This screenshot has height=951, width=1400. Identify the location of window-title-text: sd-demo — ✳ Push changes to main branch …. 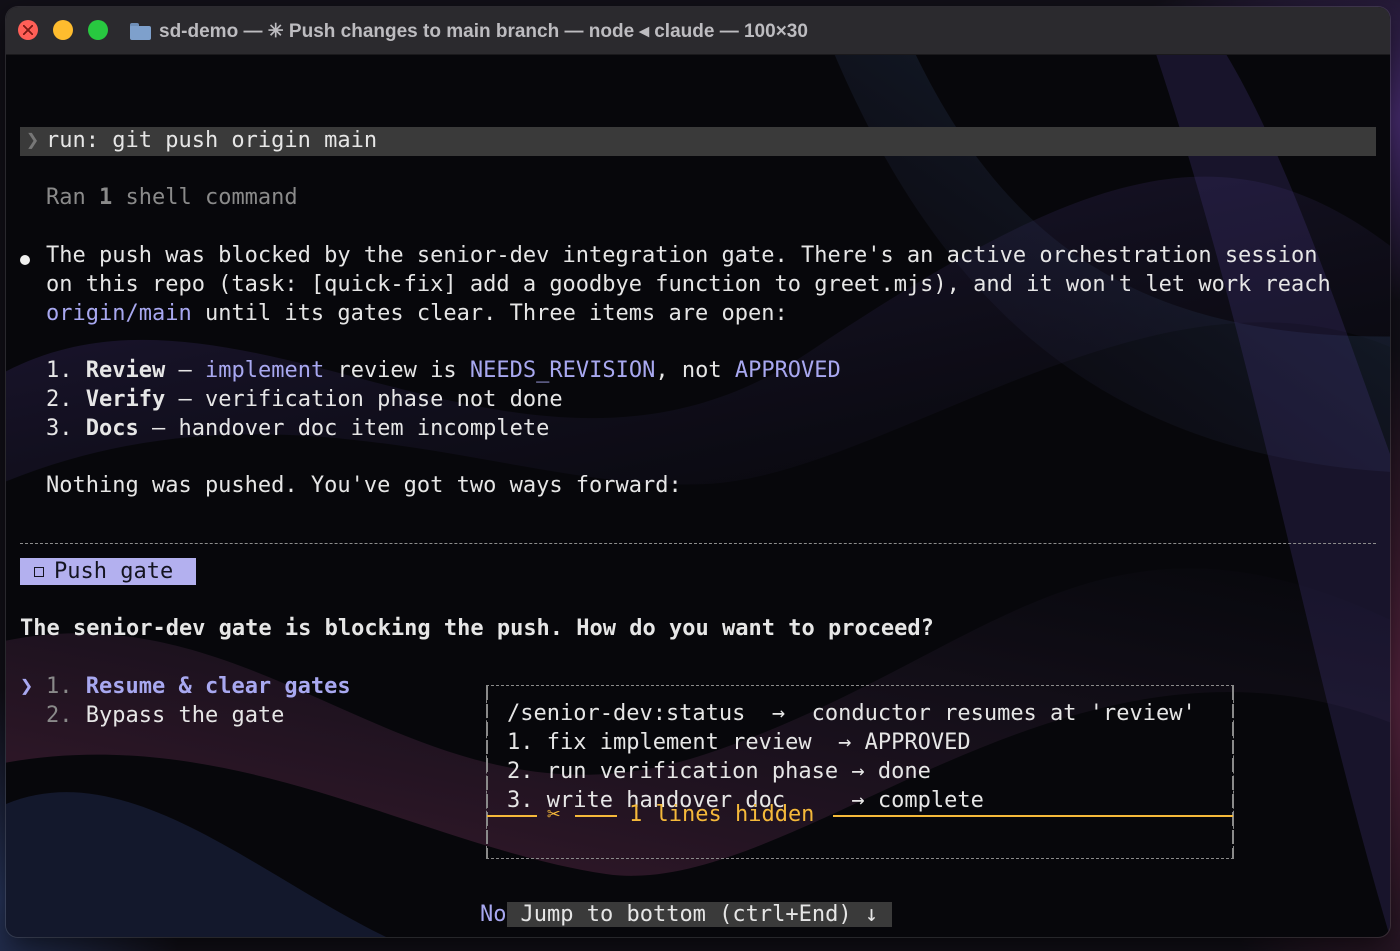
(483, 31).